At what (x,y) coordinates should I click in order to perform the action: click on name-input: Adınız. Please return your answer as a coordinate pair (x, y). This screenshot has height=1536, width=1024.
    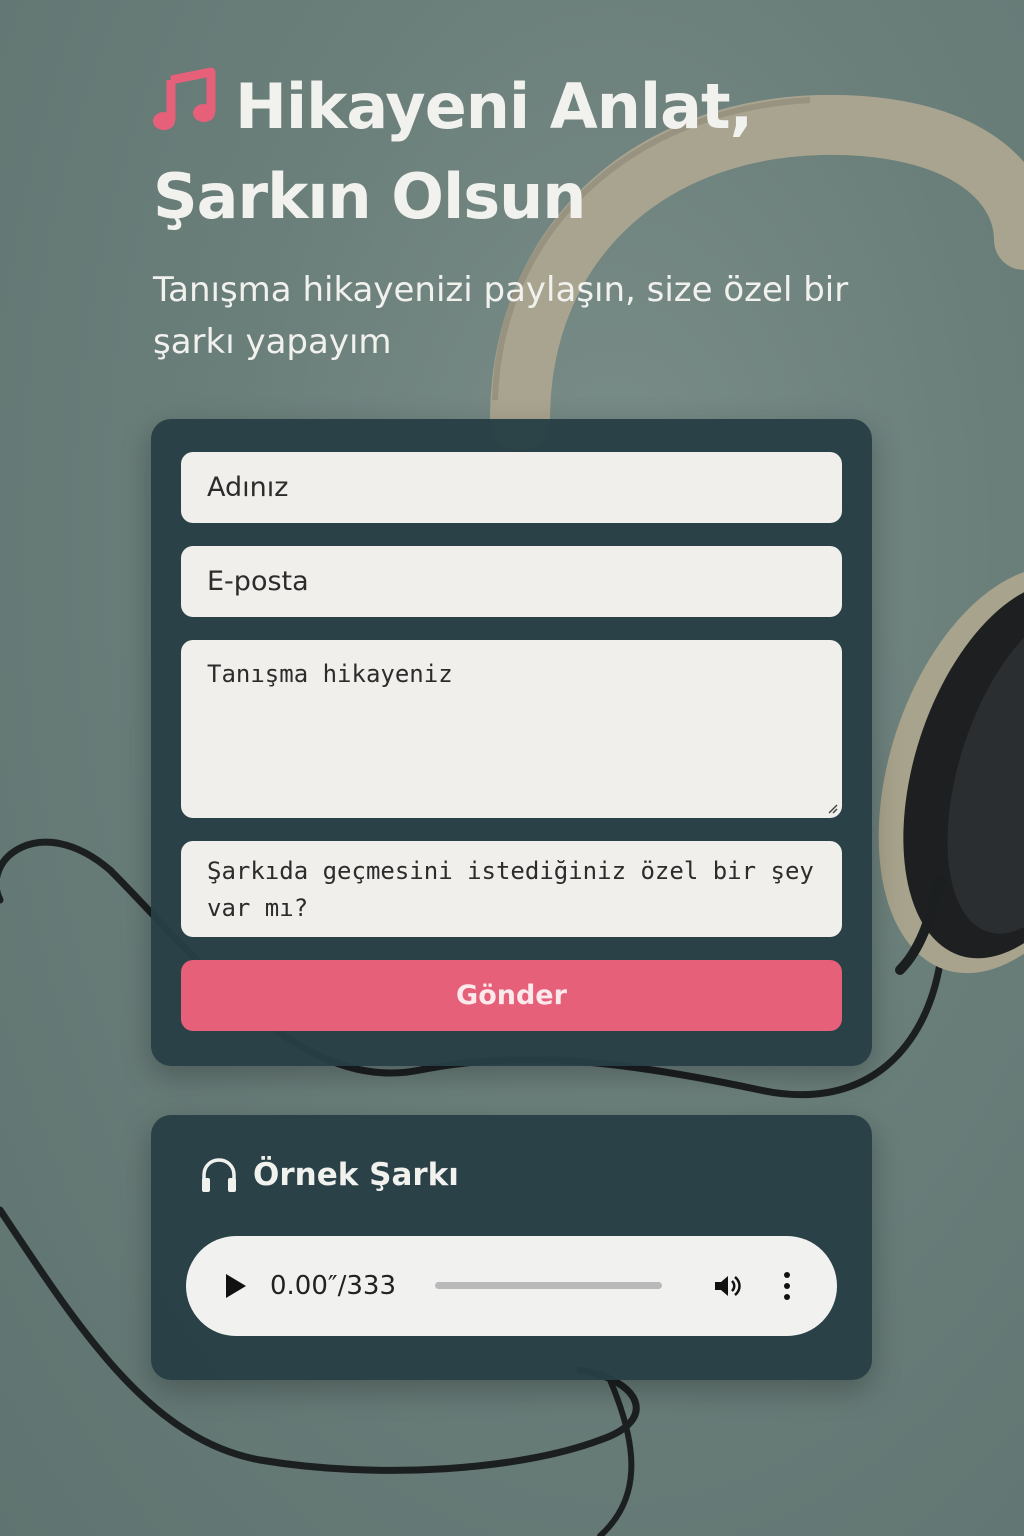
    Looking at the image, I should click on (511, 487).